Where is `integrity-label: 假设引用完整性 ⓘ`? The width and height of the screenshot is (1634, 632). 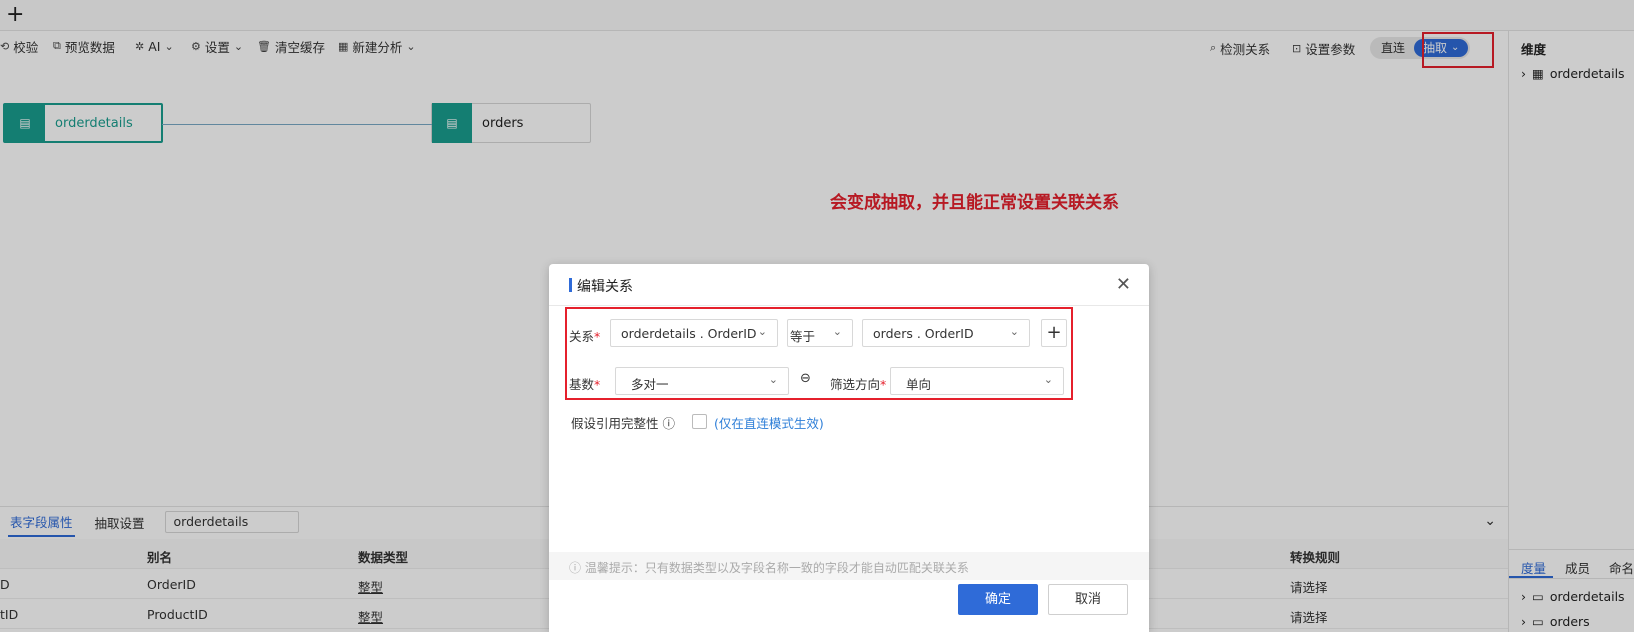
integrity-label: 假设引用完整性 ⓘ is located at coordinates (623, 423).